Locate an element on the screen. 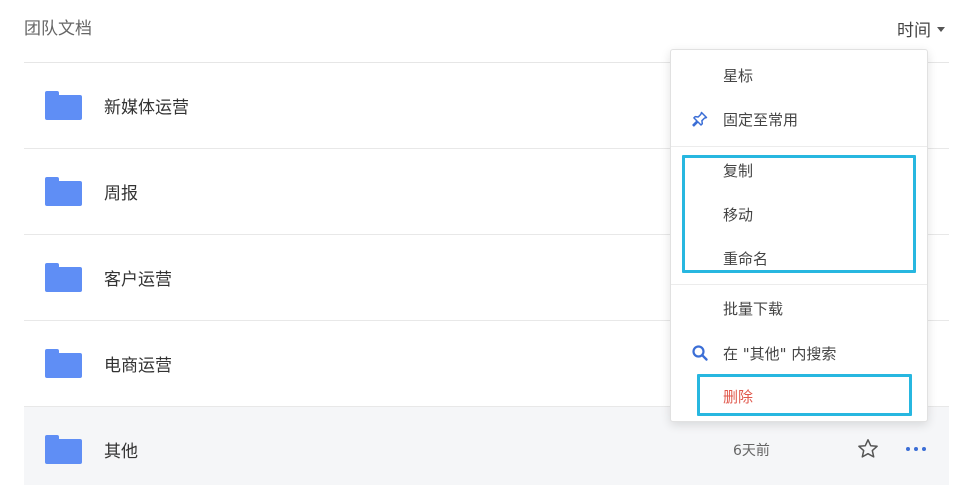 Image resolution: width=961 pixels, height=485 pixels. folder-name: 其他 is located at coordinates (121, 452).